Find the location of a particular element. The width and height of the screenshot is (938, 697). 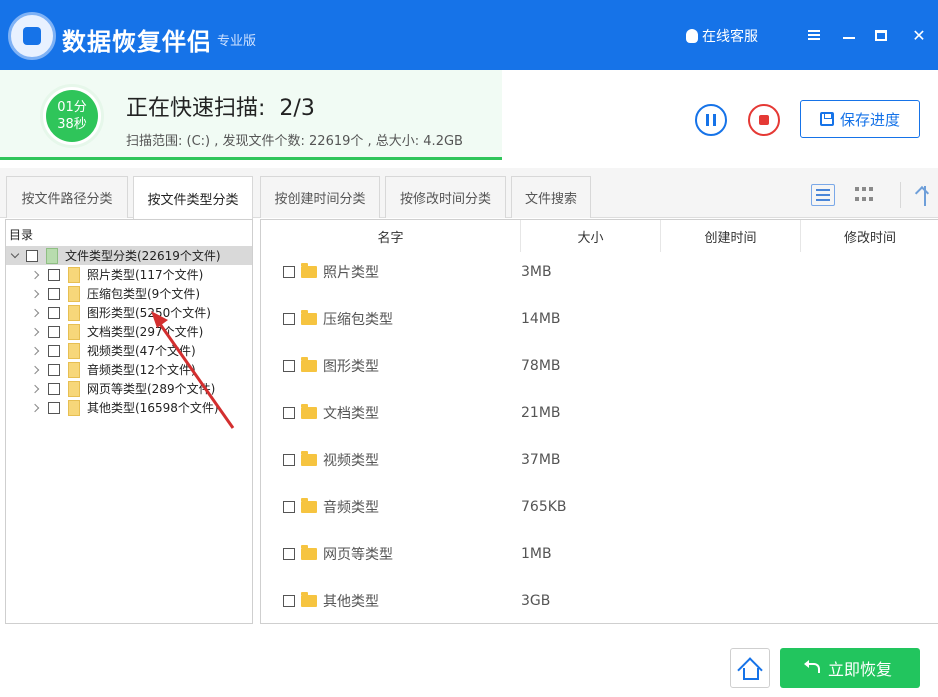

chevron-down-icon is located at coordinates (15, 256).